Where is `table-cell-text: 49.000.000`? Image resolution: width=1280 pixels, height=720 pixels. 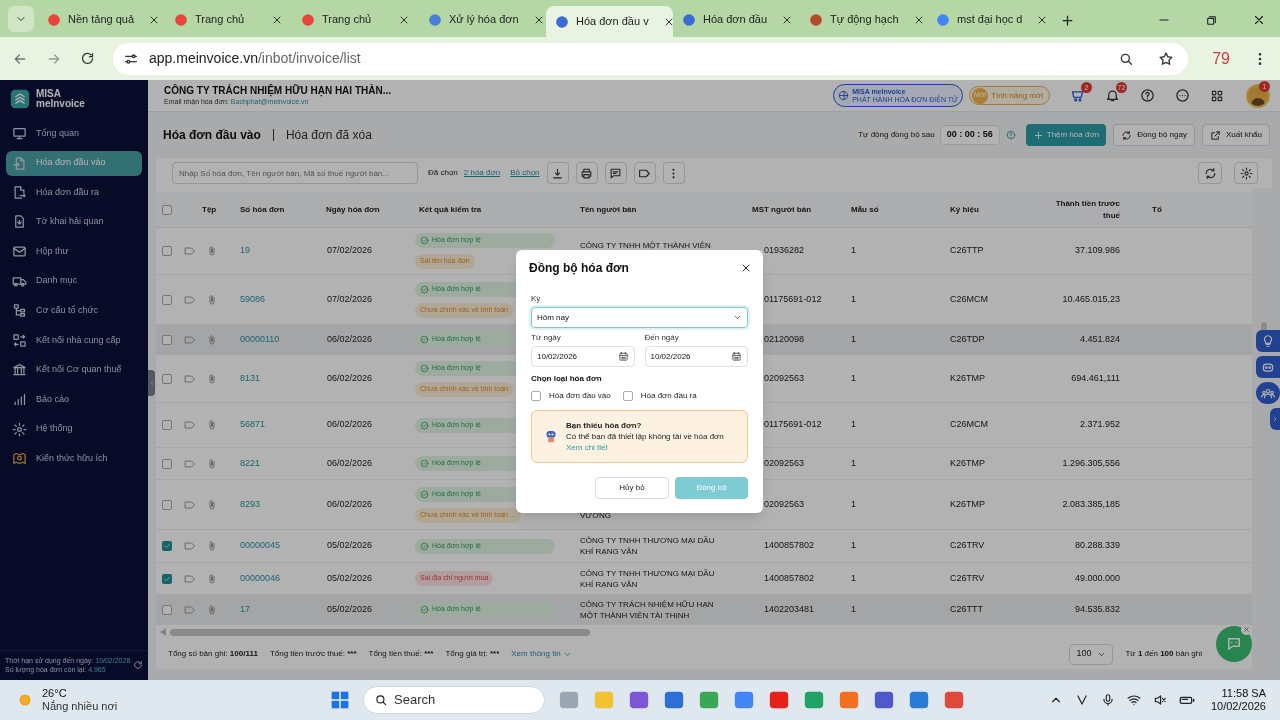
table-cell-text: 49.000.000 is located at coordinates (1097, 578).